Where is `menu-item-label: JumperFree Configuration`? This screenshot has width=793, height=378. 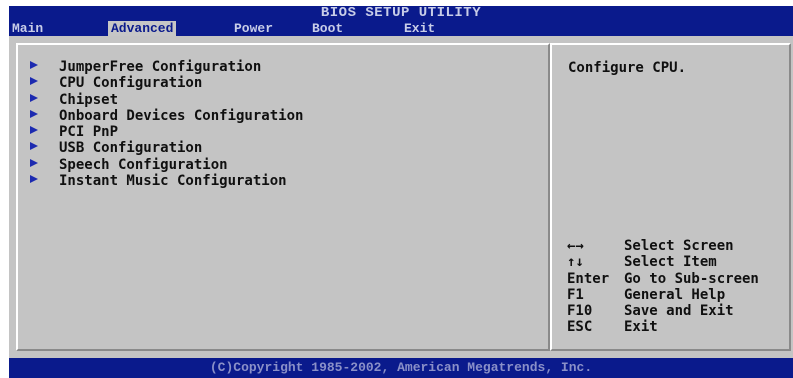 menu-item-label: JumperFree Configuration is located at coordinates (160, 67).